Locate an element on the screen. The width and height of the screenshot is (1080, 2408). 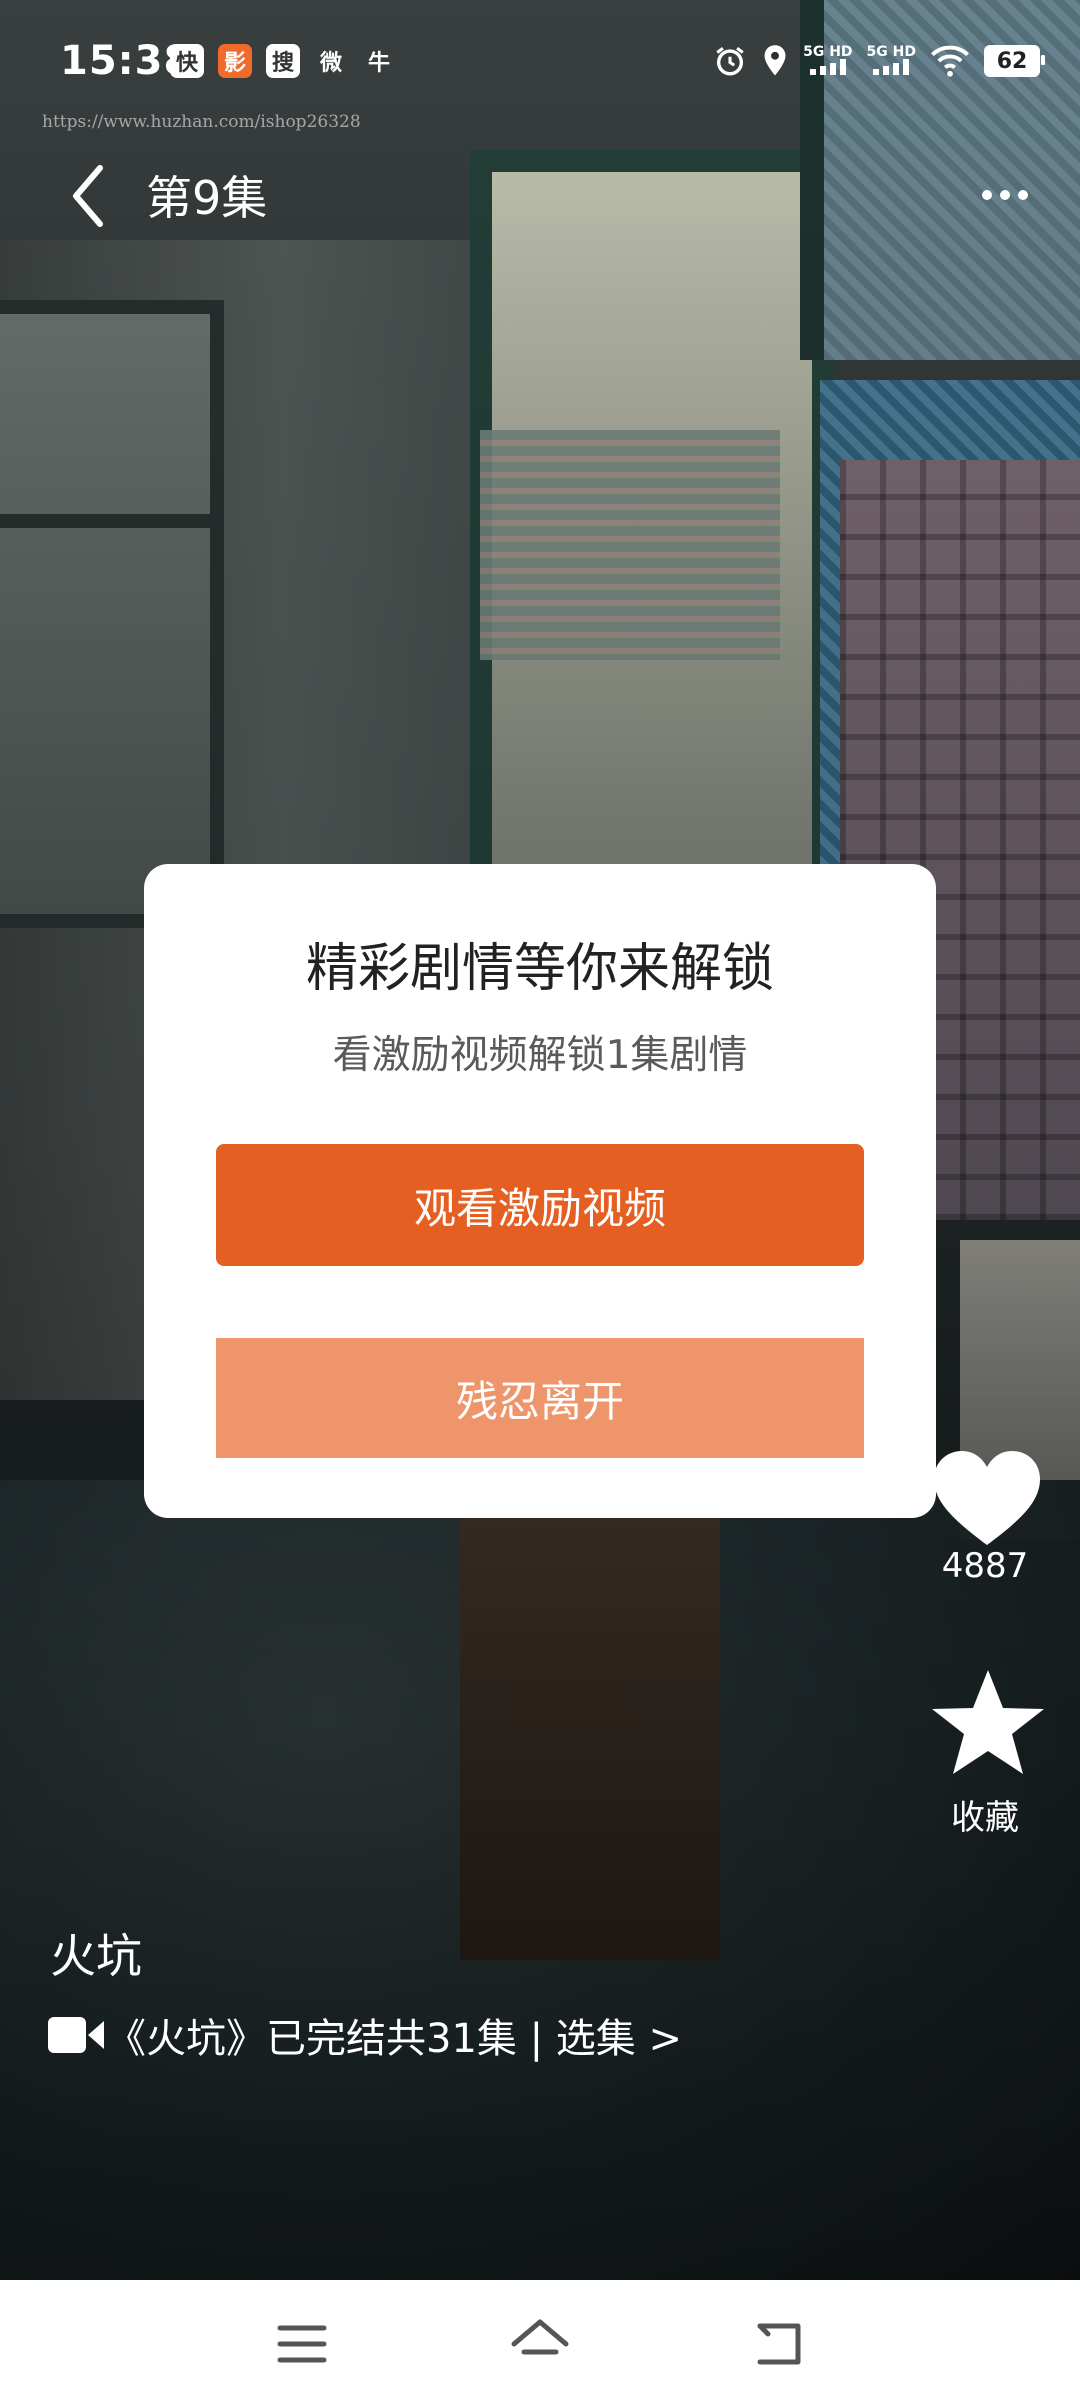
episode-title: 第9集 is located at coordinates (207, 198).